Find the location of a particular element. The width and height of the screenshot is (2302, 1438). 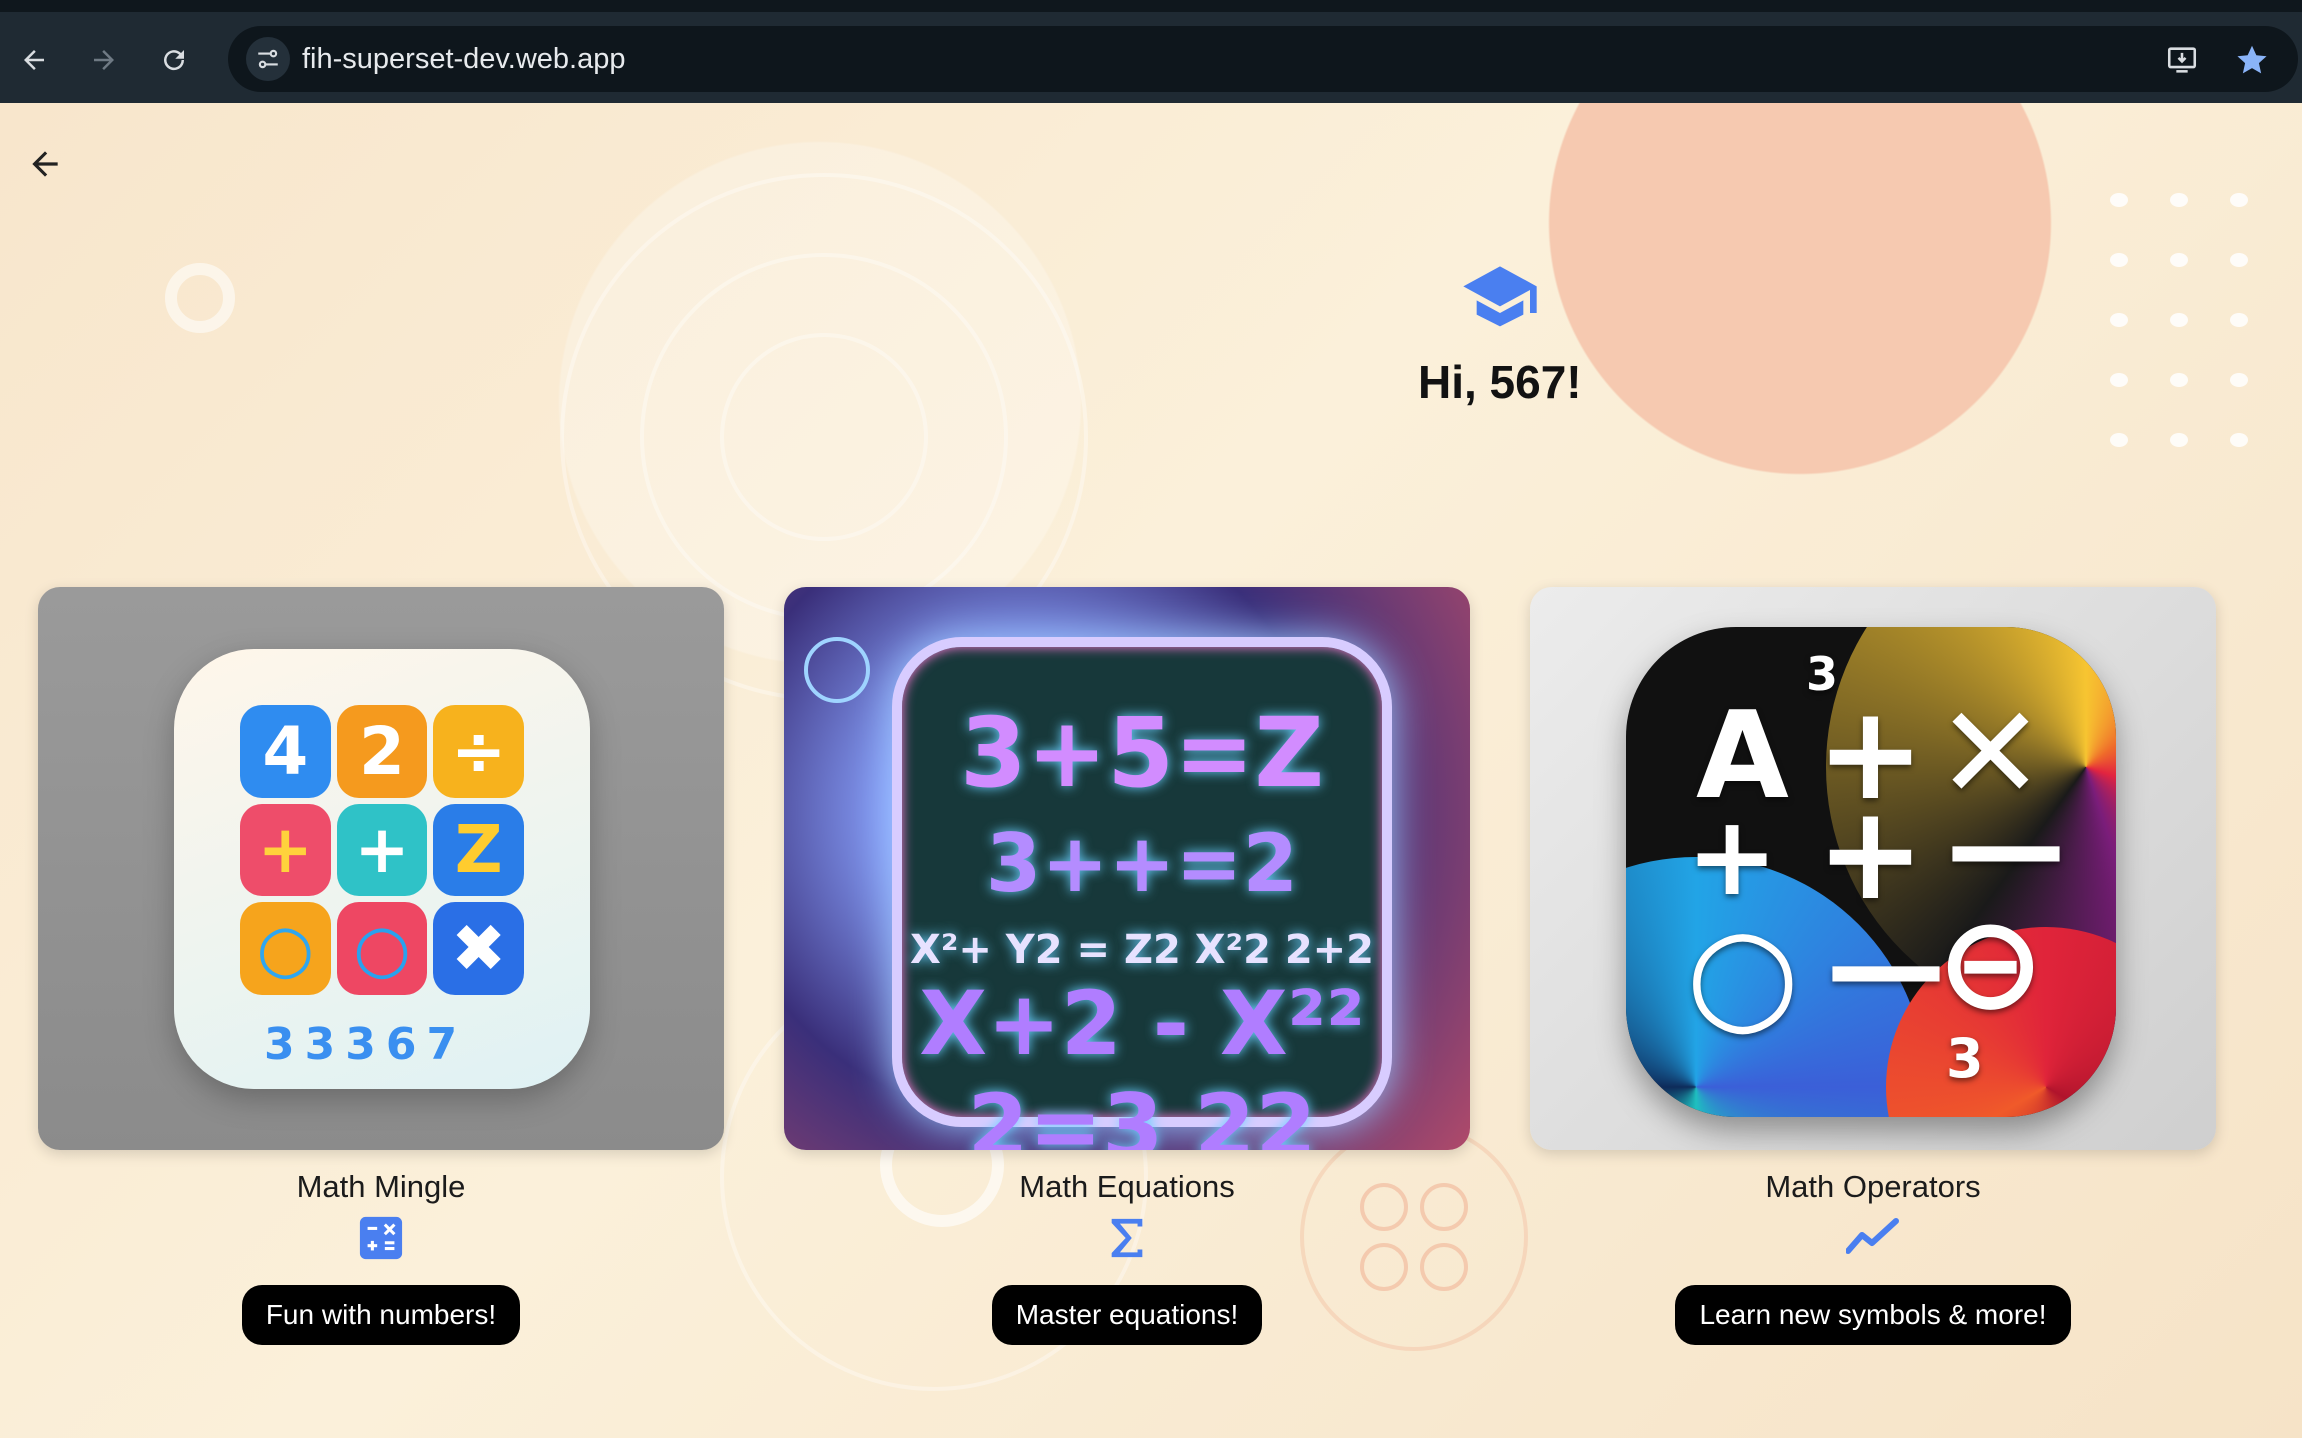

learn-new-symbols-button: Learn new symbols & more! is located at coordinates (1873, 1315).